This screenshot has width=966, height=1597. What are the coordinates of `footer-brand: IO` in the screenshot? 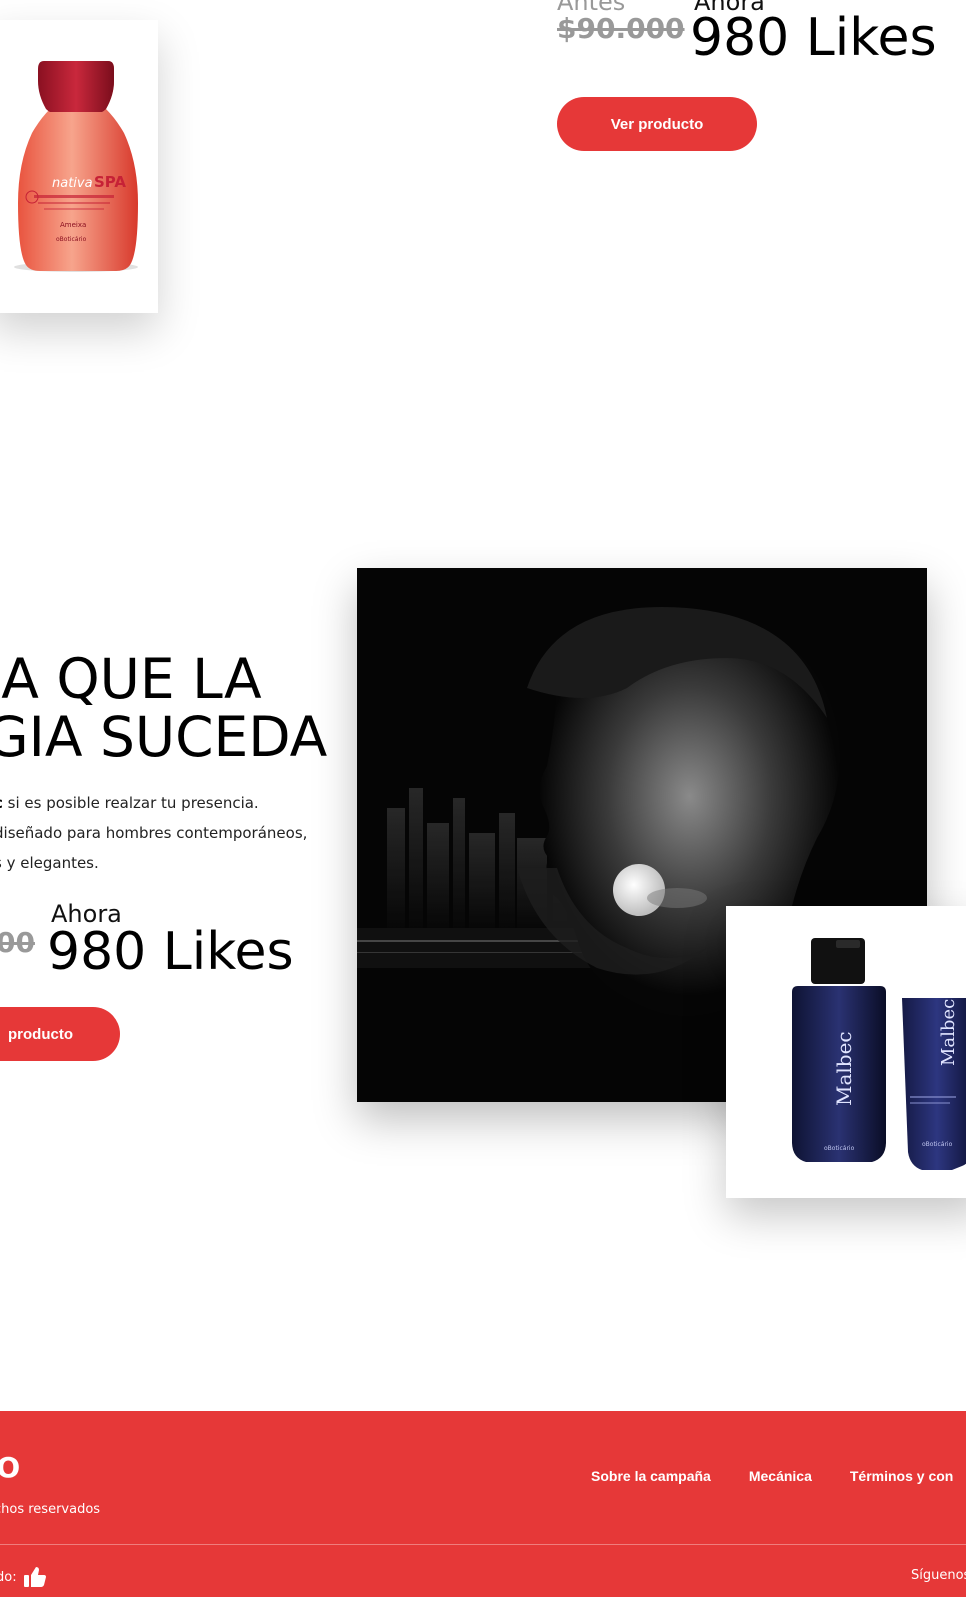 It's located at (10, 1467).